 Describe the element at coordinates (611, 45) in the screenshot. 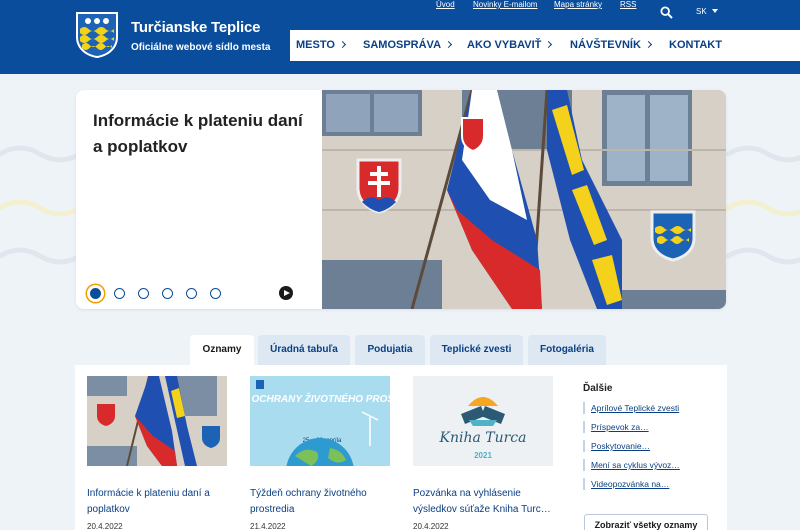

I see `nav-item-navstevnik: NÁVŠTEVNÍK` at that location.